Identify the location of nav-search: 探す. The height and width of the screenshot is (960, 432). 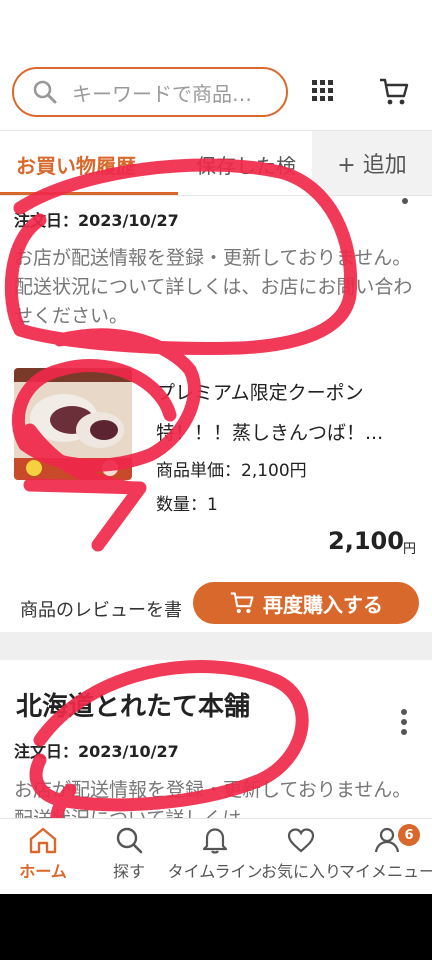
(129, 854).